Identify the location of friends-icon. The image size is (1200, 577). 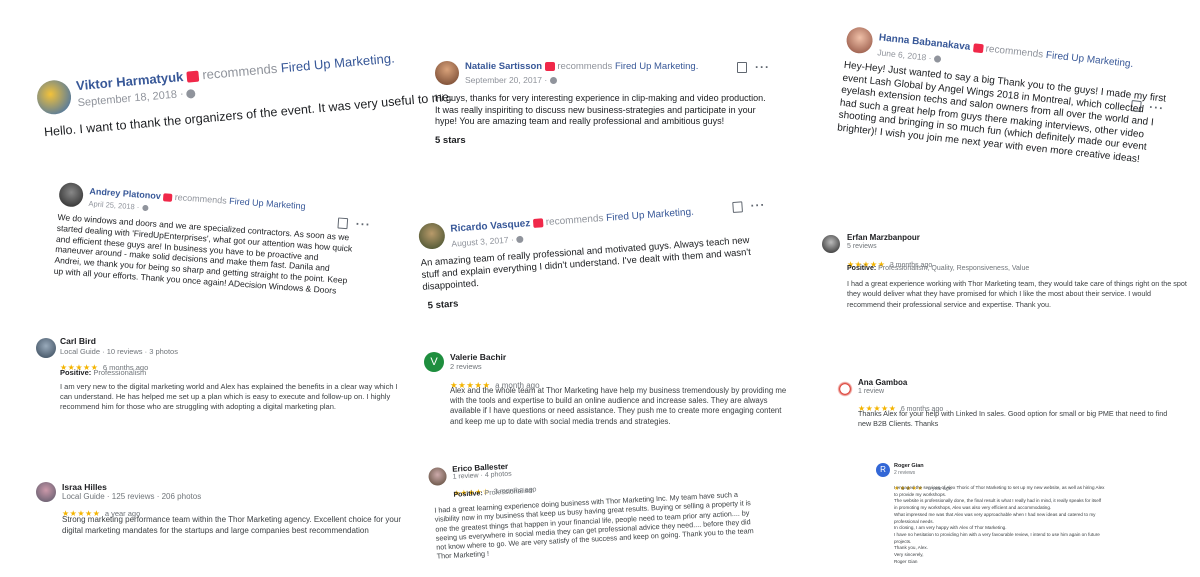
(554, 81).